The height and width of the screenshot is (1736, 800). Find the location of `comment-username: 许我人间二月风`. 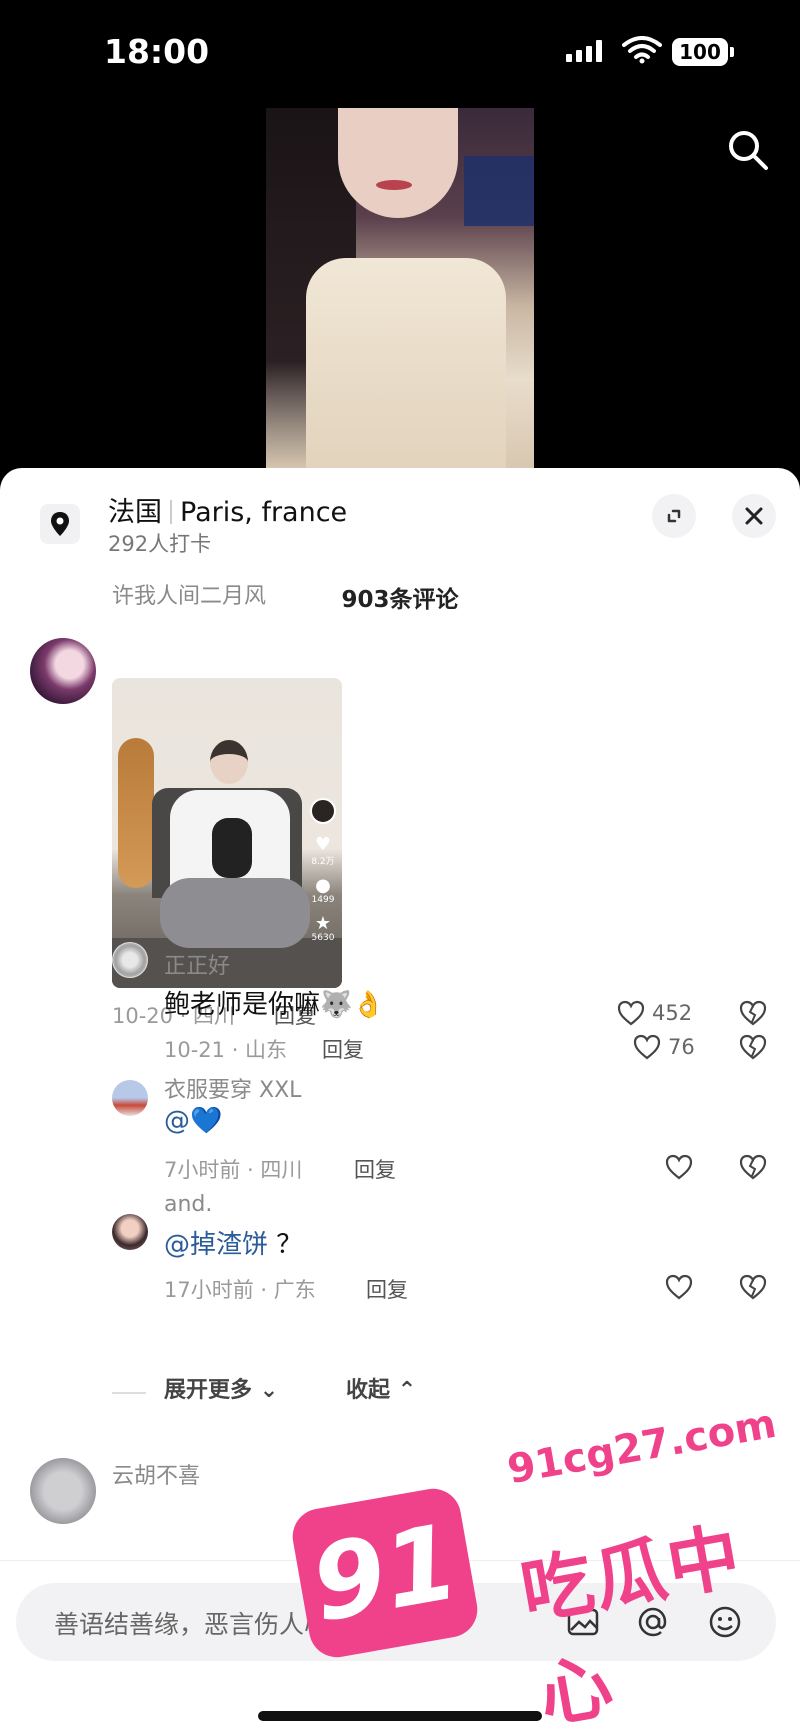

comment-username: 许我人间二月风 is located at coordinates (189, 594).